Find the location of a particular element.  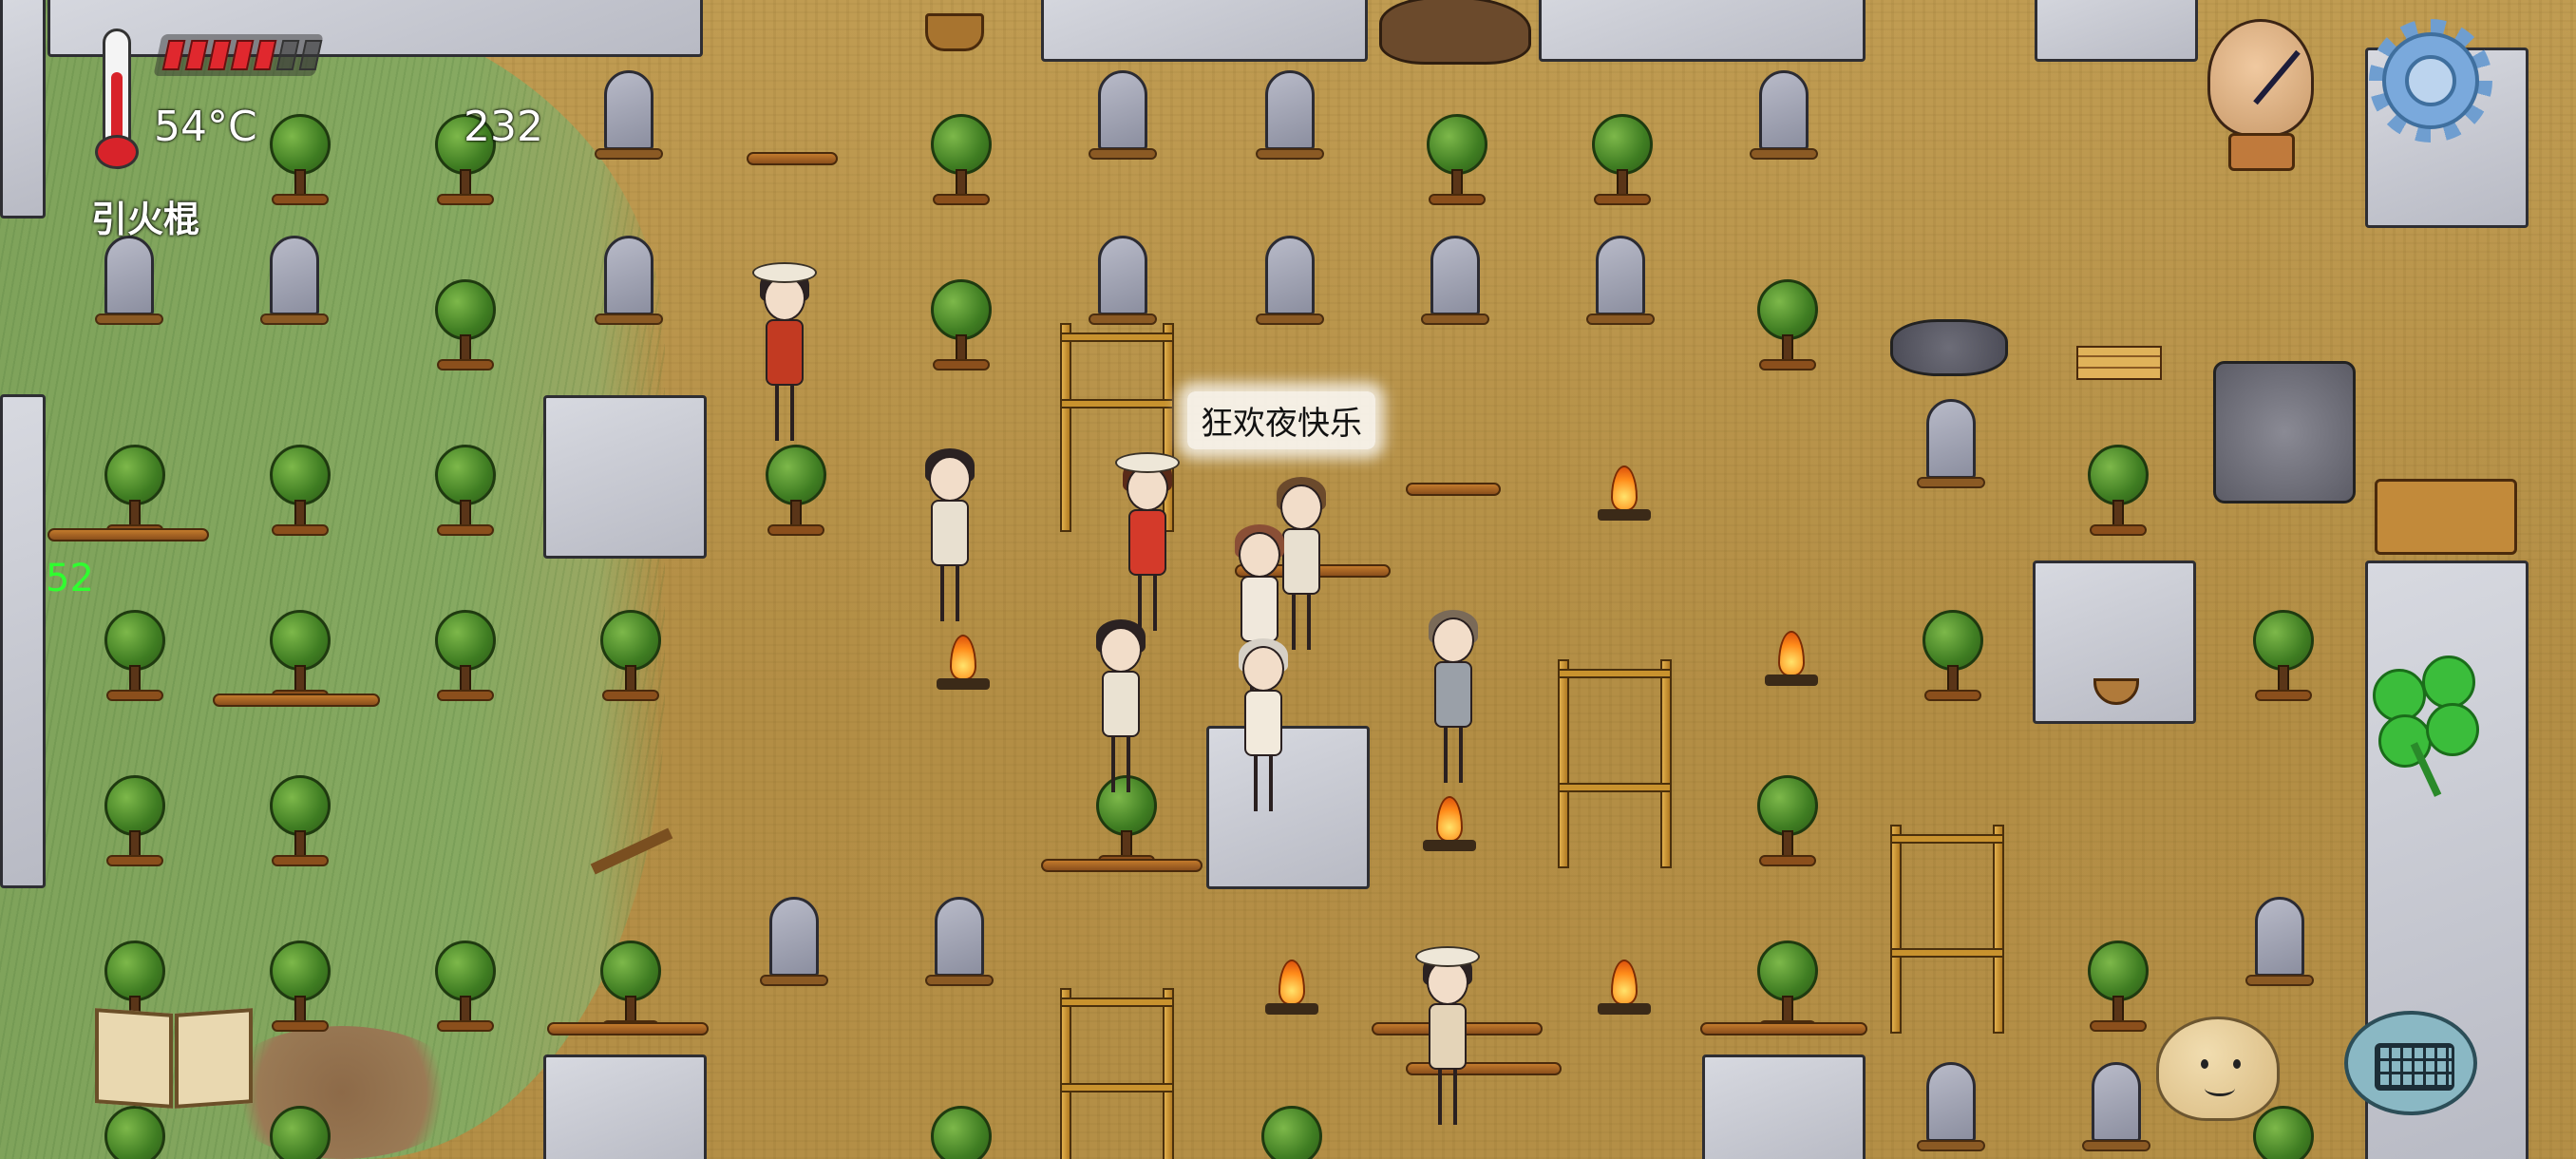

four-leaf-clover-icon is located at coordinates (2427, 727).